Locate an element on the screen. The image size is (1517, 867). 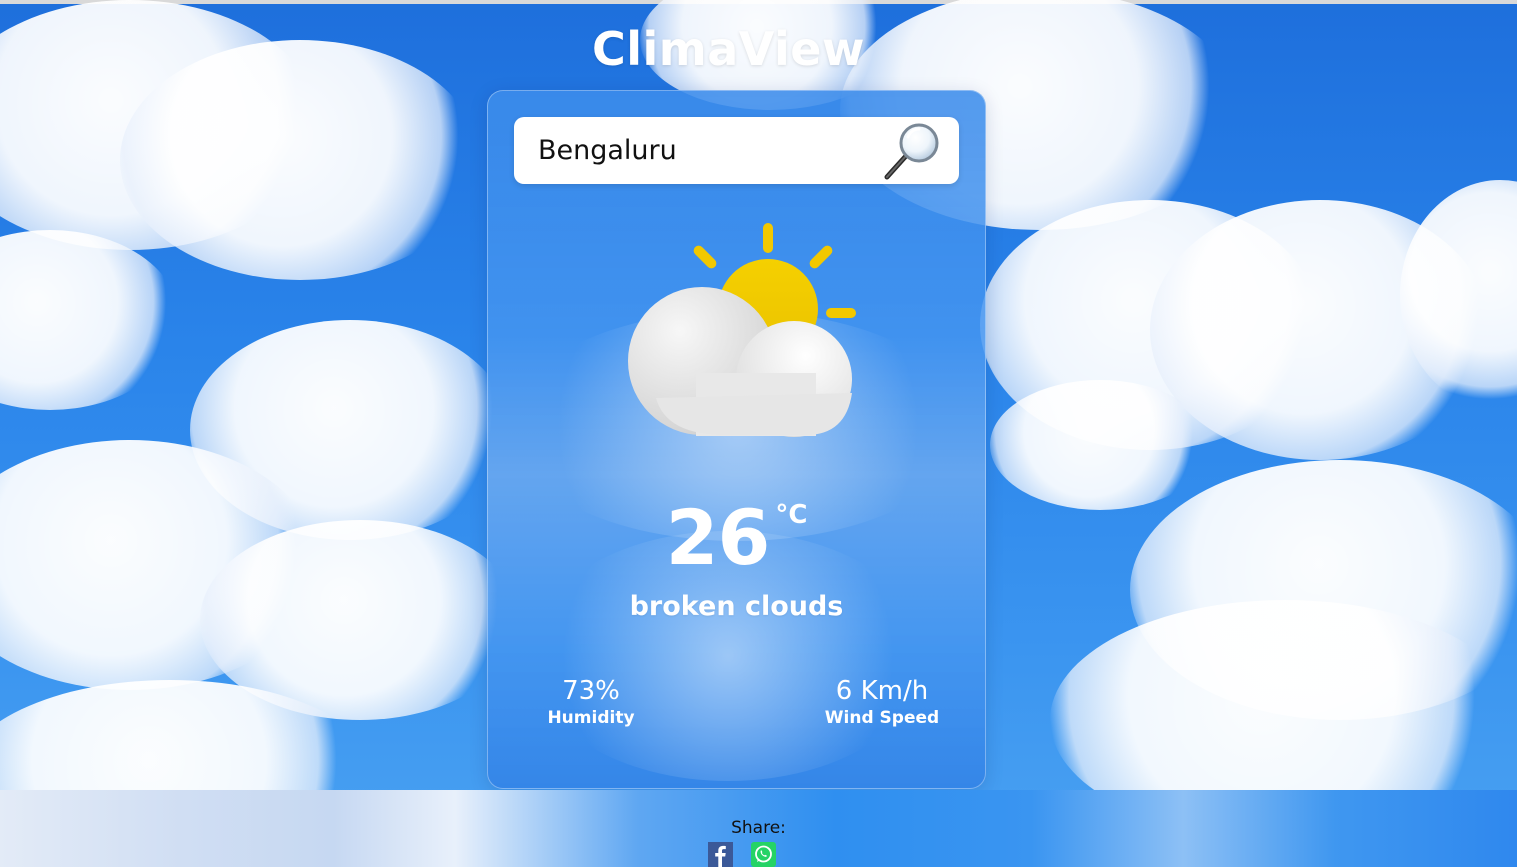
magnifier-icon is located at coordinates (911, 151).